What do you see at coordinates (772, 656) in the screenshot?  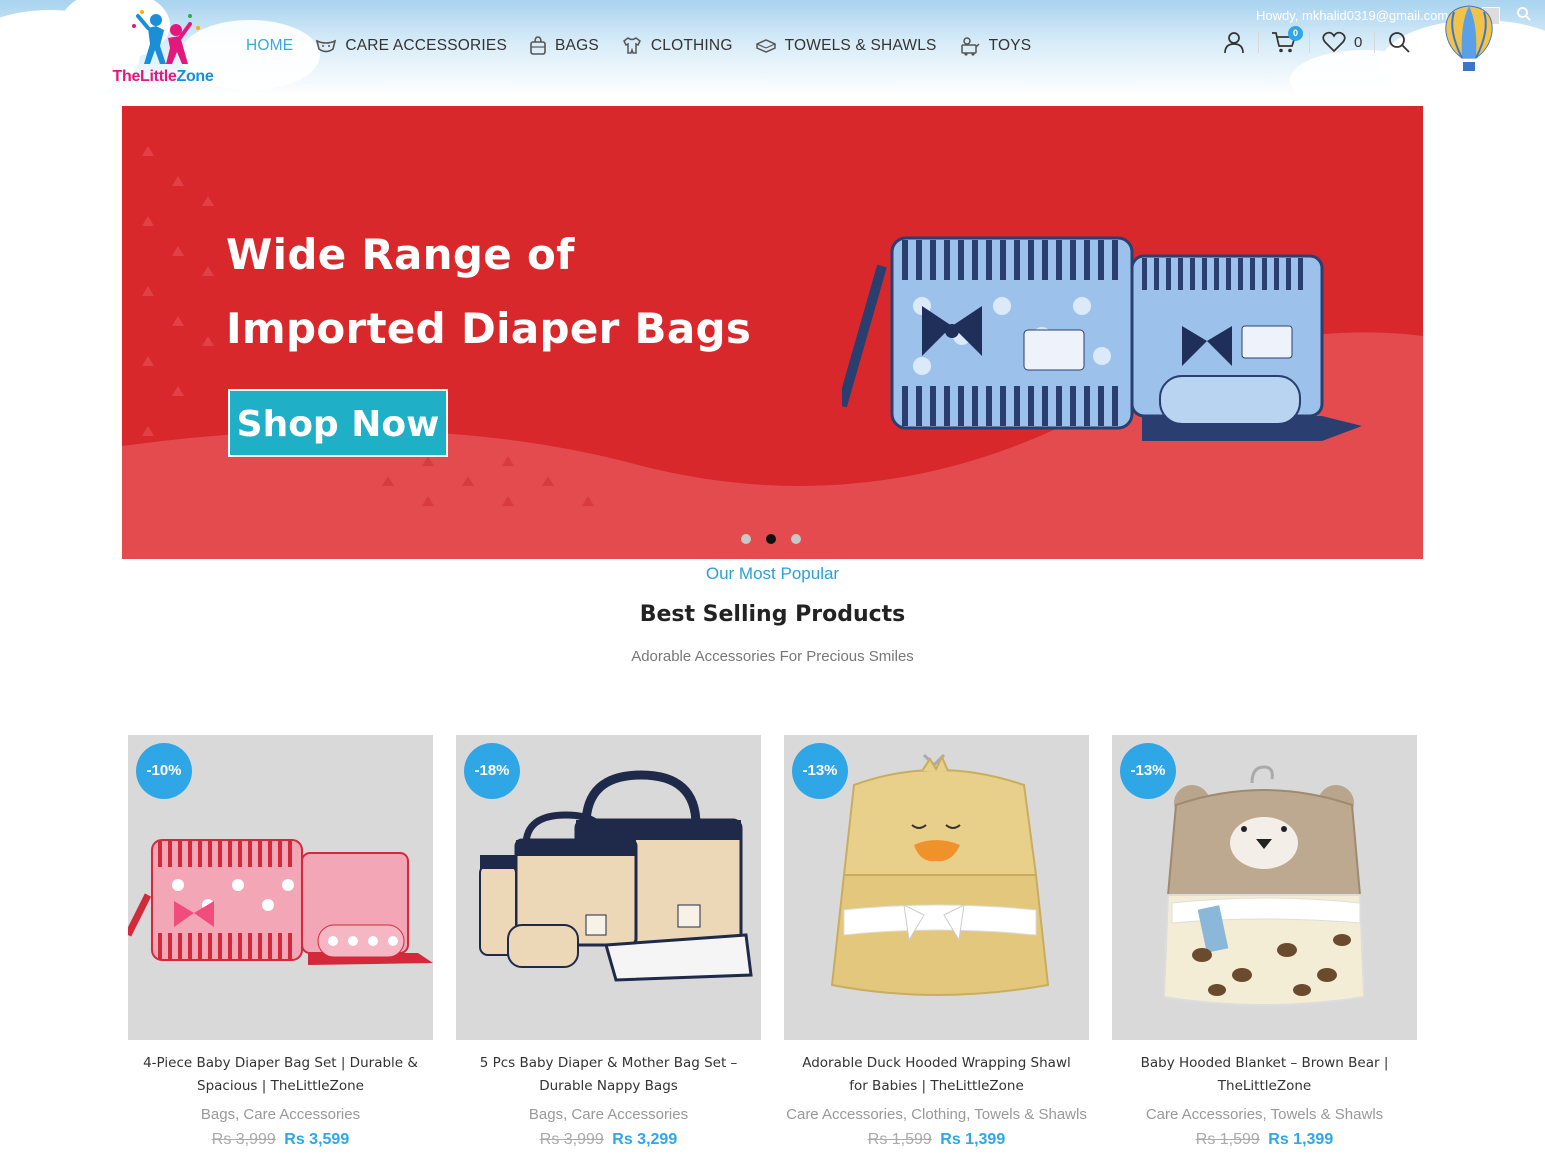 I see `section-subtitle: Adorable Accessories For Precious Smiles` at bounding box center [772, 656].